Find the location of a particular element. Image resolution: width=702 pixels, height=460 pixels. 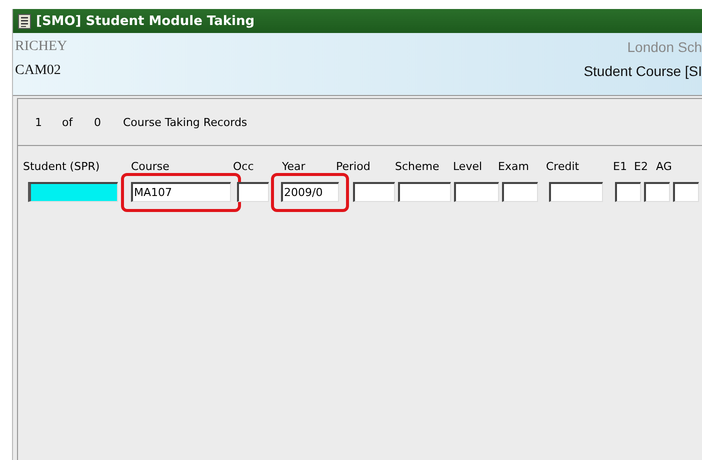

column-label: E1 is located at coordinates (620, 167).